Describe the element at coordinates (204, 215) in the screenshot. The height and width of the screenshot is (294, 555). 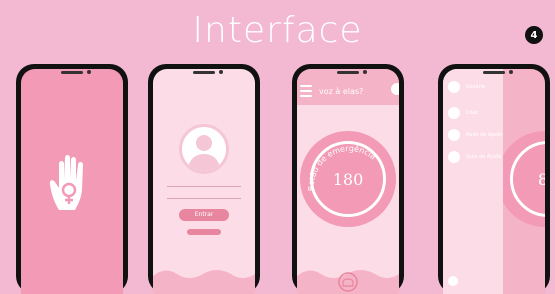
I see `enter-button: Entrar` at that location.